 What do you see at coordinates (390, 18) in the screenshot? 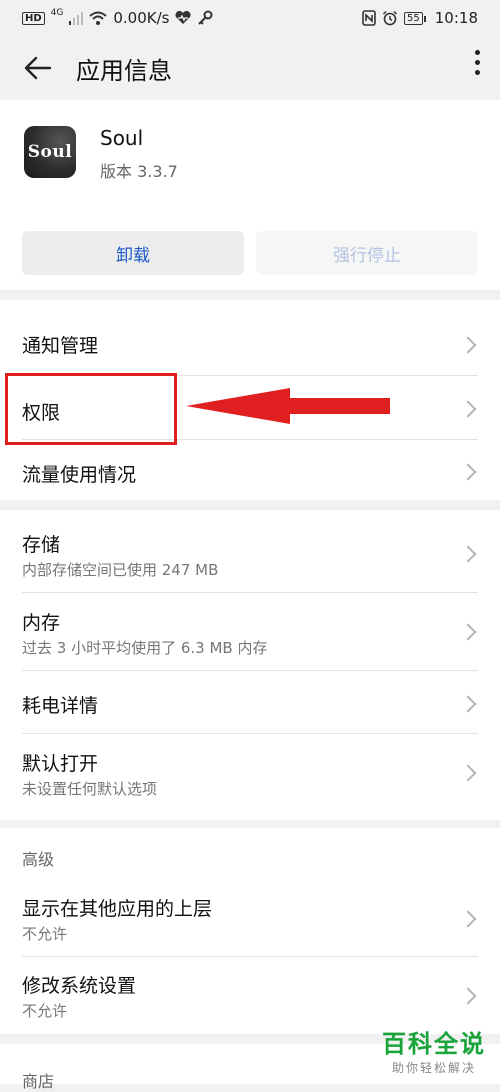
I see `alarm-icon` at bounding box center [390, 18].